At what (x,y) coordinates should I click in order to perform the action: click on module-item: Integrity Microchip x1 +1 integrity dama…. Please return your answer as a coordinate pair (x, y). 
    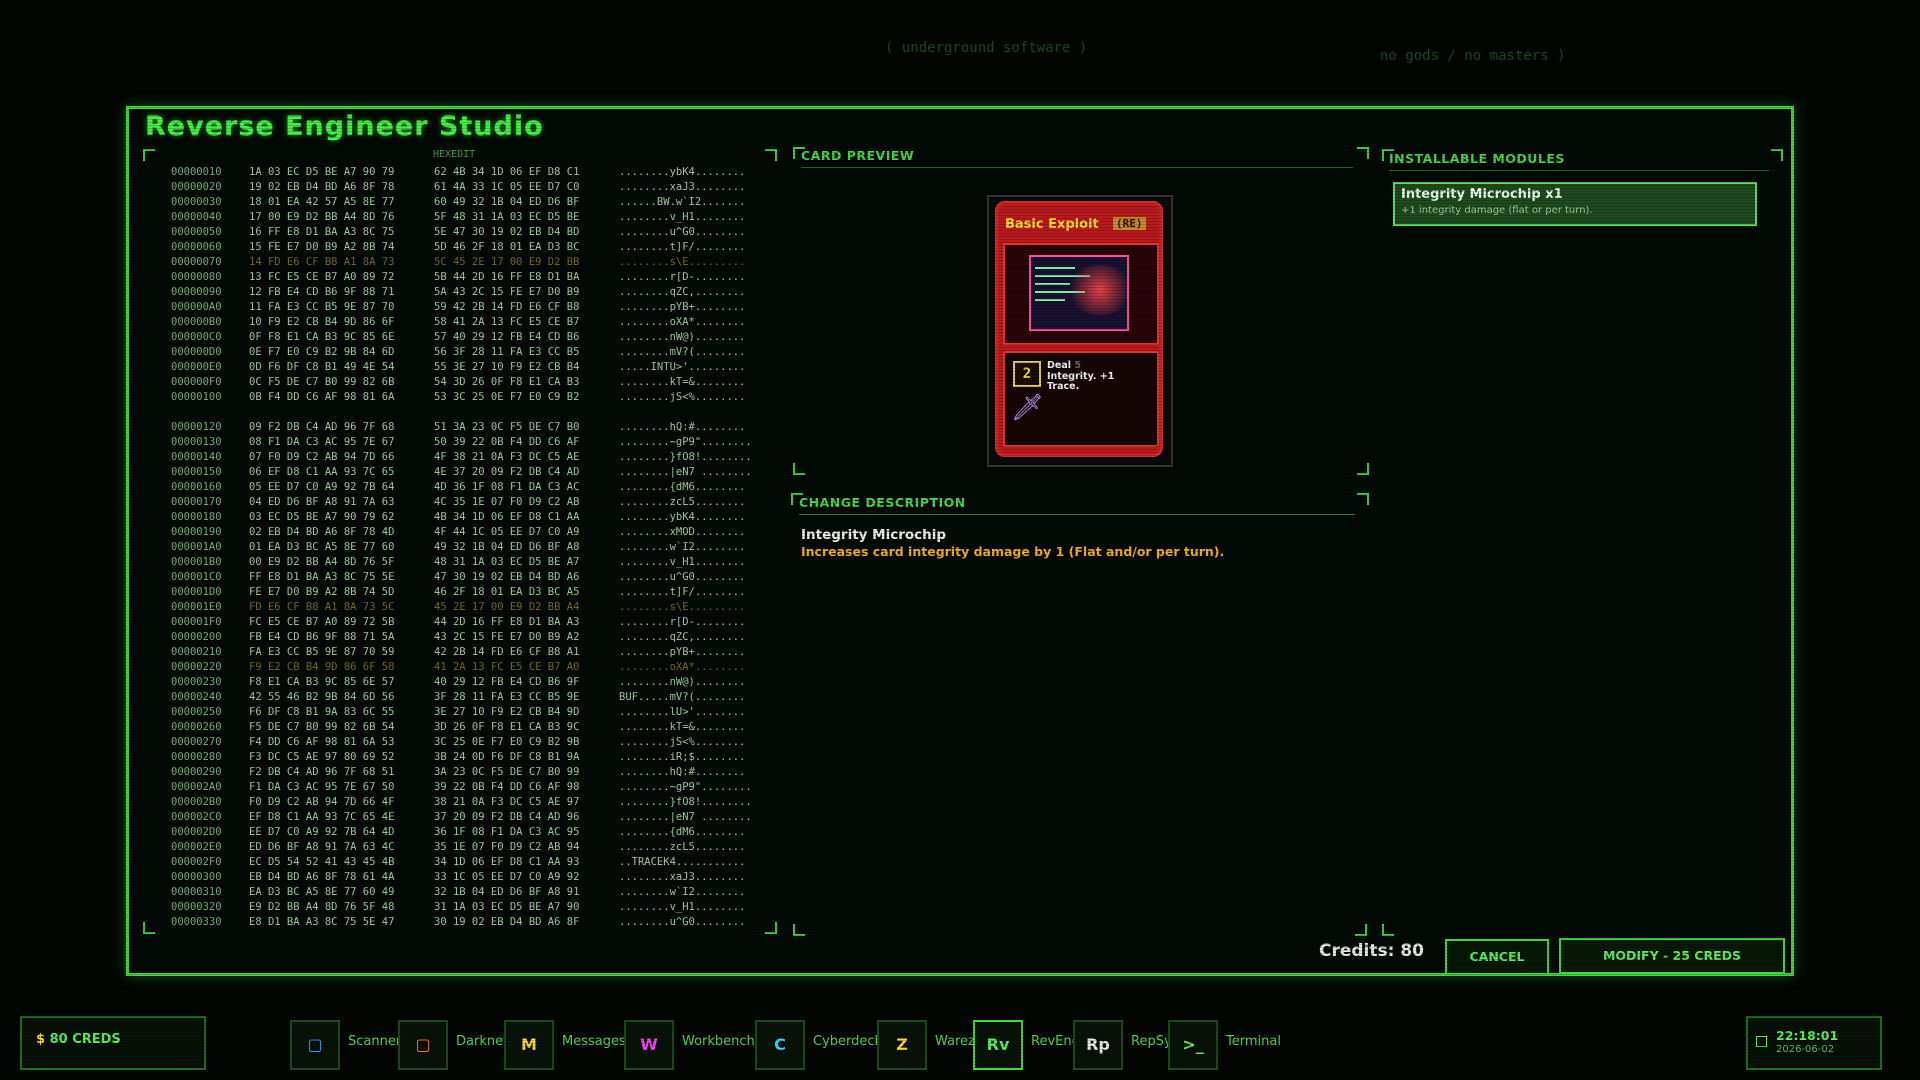
    Looking at the image, I should click on (1575, 204).